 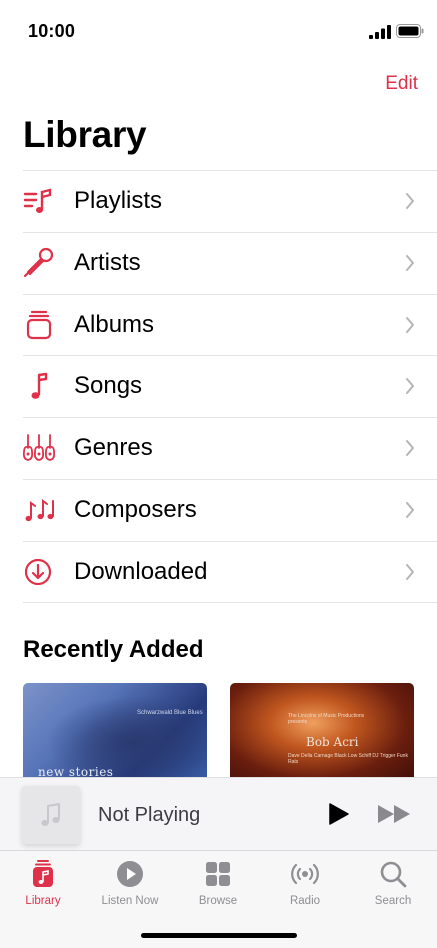 What do you see at coordinates (38, 571) in the screenshot?
I see `download-circle-icon` at bounding box center [38, 571].